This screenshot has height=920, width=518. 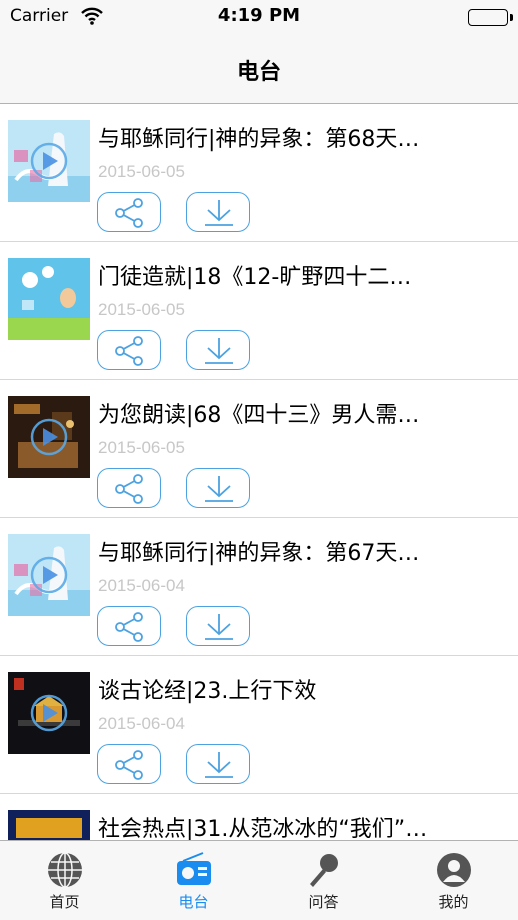 I want to click on tab-qa: 问答, so click(x=323, y=880).